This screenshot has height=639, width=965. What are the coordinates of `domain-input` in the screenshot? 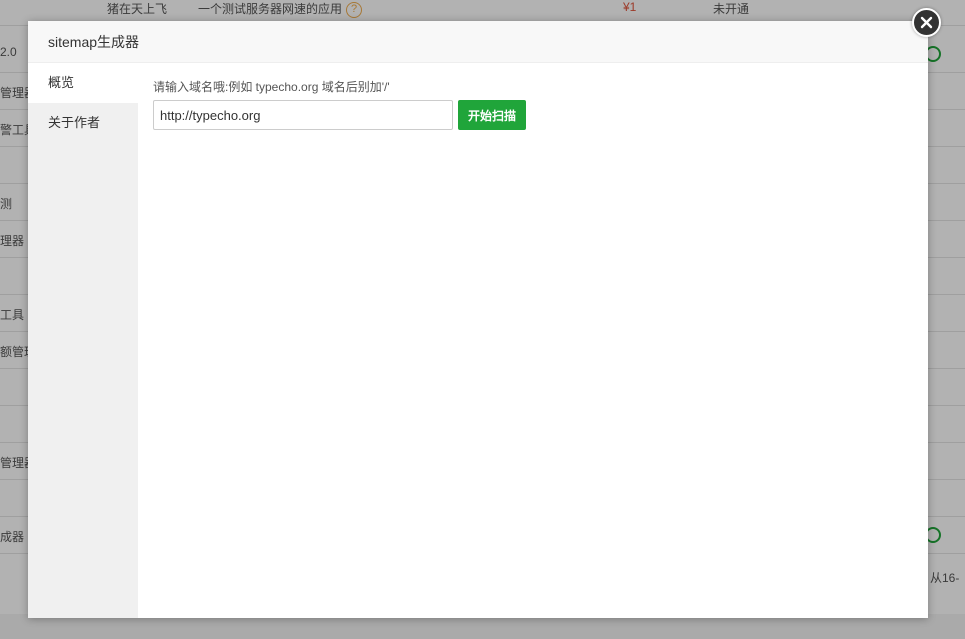 It's located at (303, 115).